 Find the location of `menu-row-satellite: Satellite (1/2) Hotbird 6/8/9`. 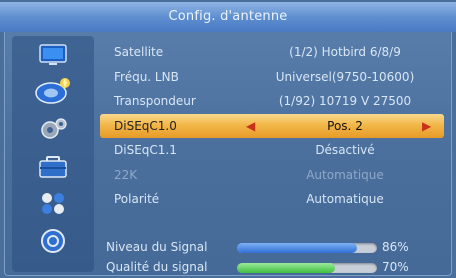

menu-row-satellite: Satellite (1/2) Hotbird 6/8/9 is located at coordinates (272, 52).